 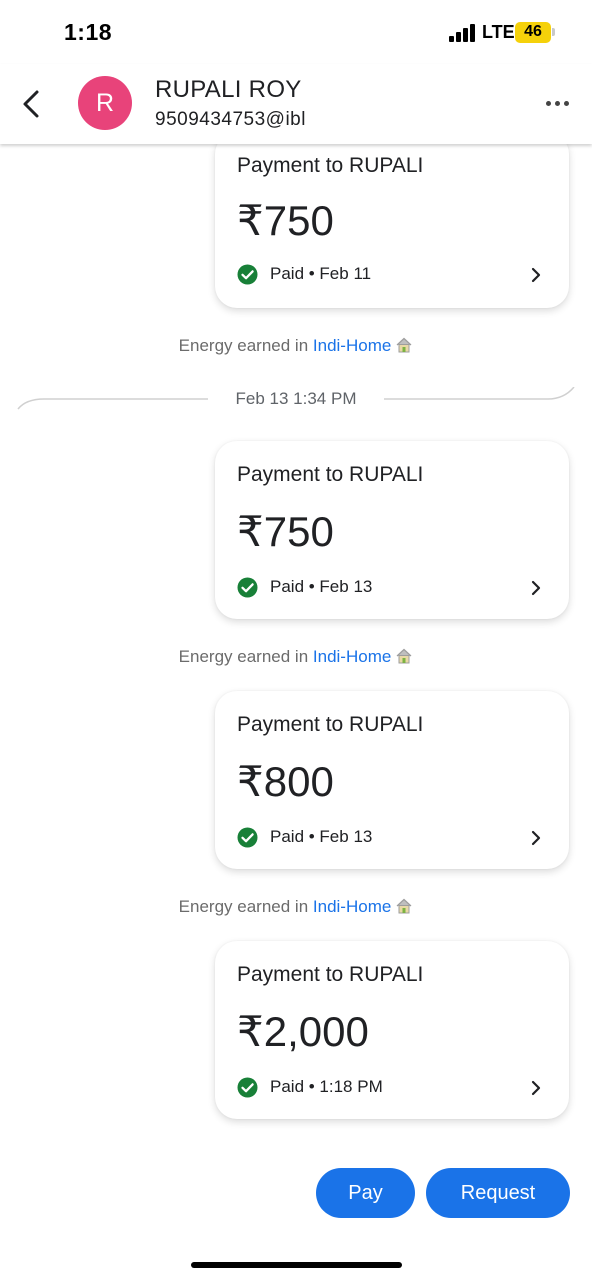 I want to click on home-indicator, so click(x=296, y=1265).